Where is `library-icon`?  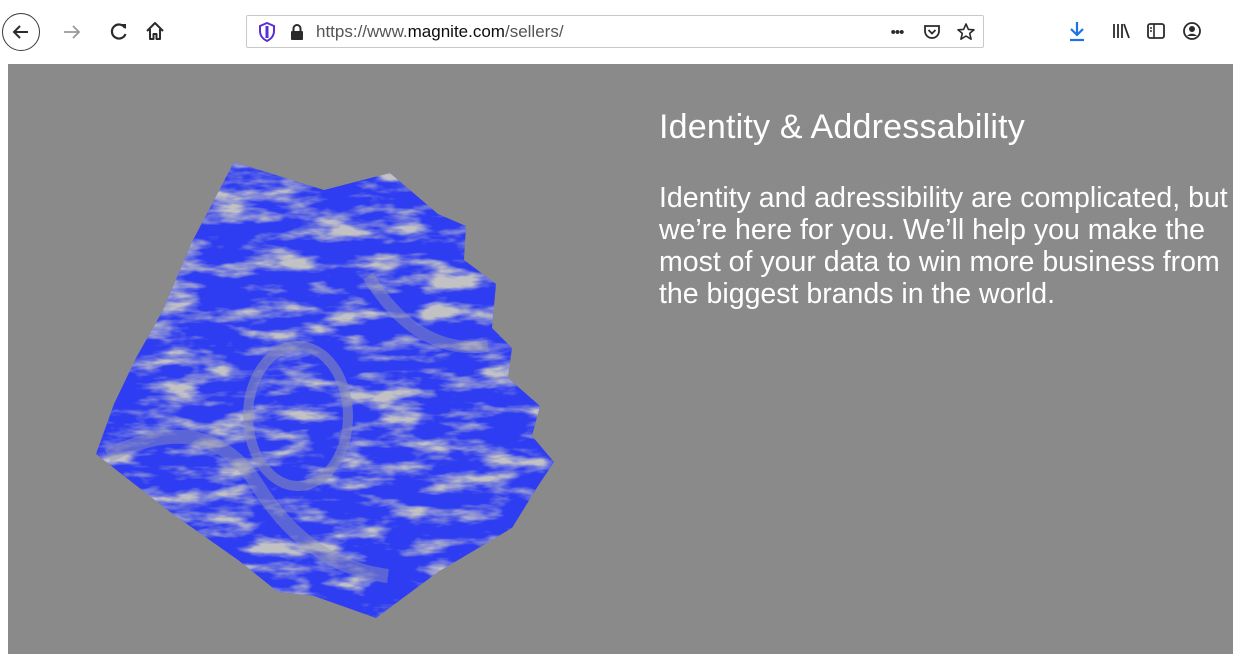
library-icon is located at coordinates (1121, 31).